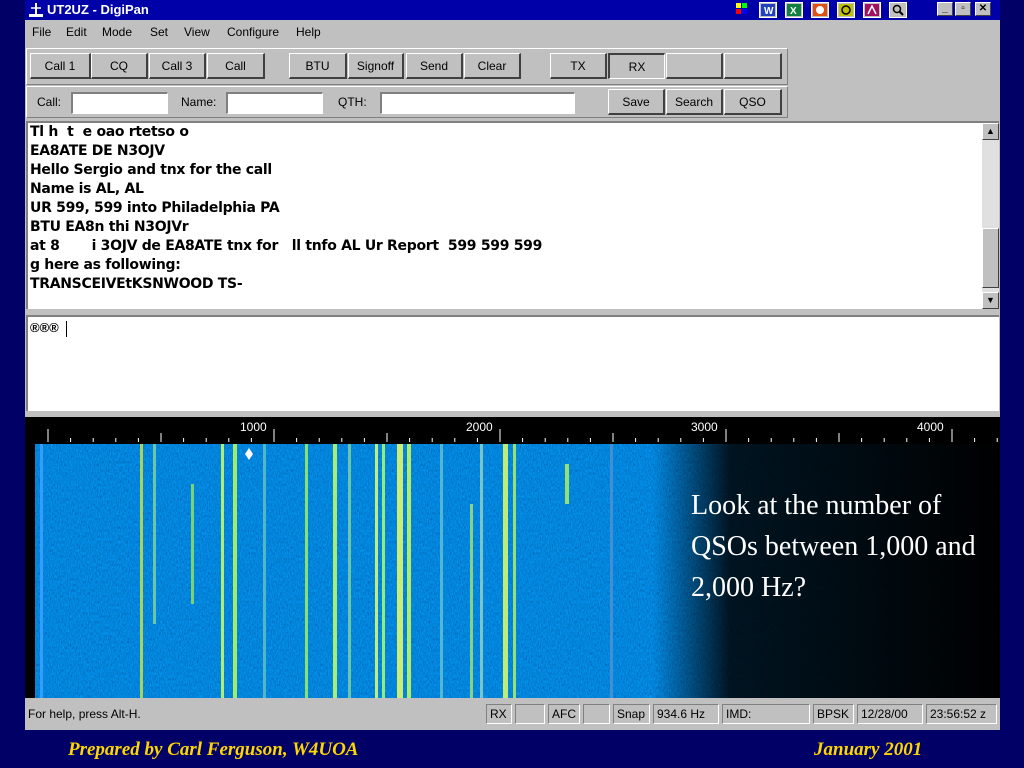 This screenshot has height=768, width=1024. What do you see at coordinates (990, 258) in the screenshot?
I see `scroll-thumb` at bounding box center [990, 258].